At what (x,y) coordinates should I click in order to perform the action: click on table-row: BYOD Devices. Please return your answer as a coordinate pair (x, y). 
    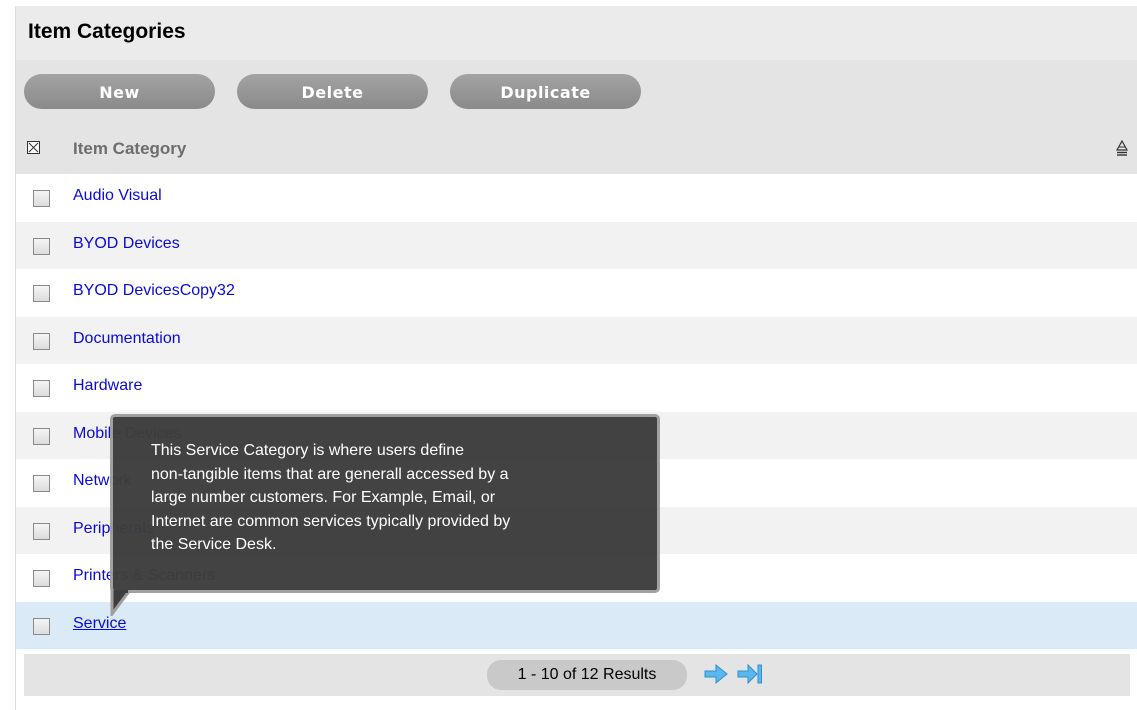
    Looking at the image, I should click on (576, 245).